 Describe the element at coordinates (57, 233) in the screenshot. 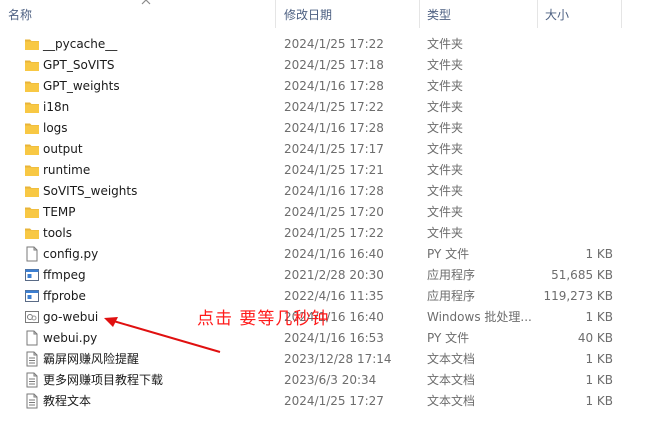

I see `file-name: tools` at that location.